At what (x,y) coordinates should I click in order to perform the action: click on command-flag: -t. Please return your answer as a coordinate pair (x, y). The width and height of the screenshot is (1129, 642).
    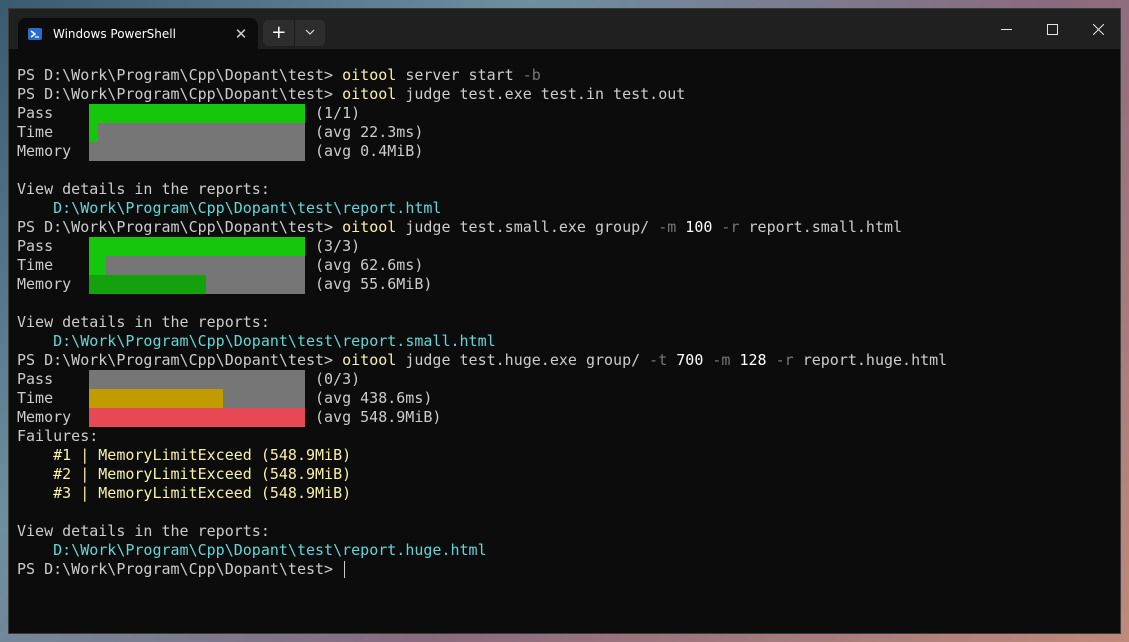
    Looking at the image, I should click on (658, 360).